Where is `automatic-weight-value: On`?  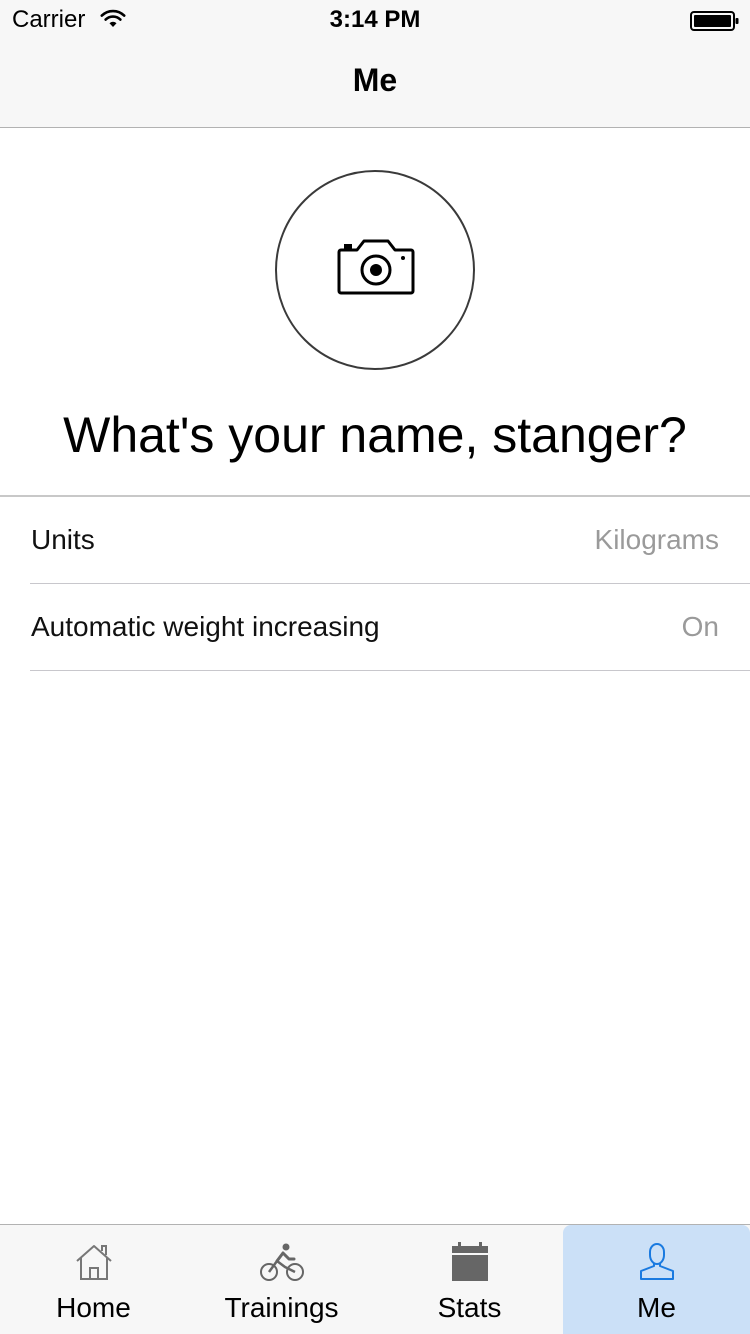
automatic-weight-value: On is located at coordinates (700, 626).